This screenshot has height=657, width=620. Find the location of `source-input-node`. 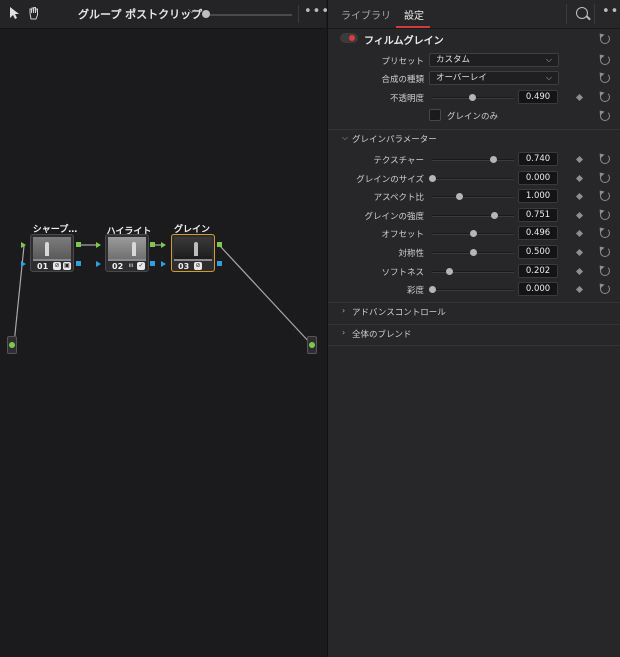

source-input-node is located at coordinates (12, 345).